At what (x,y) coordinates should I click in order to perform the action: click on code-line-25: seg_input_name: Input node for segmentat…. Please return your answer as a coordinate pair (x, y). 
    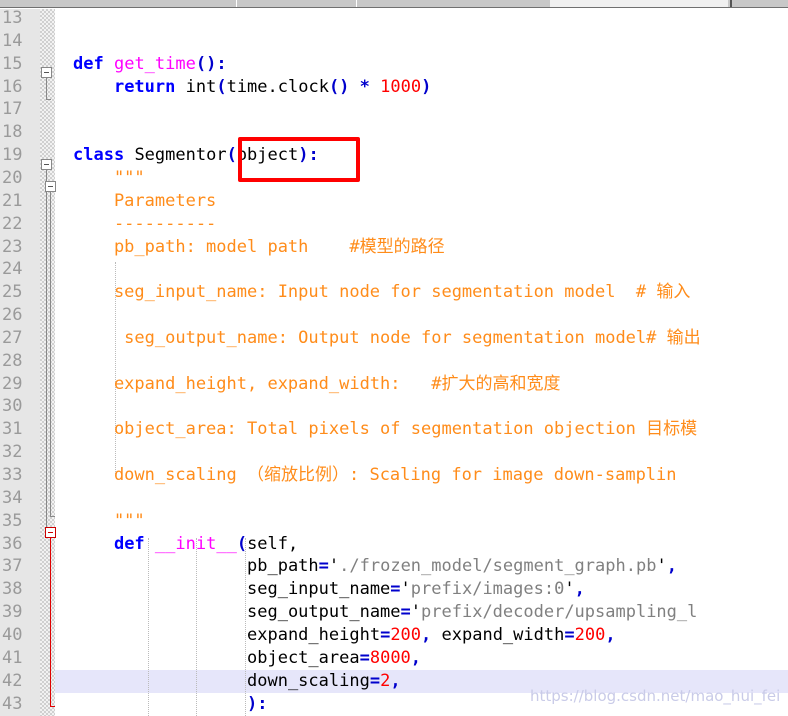
    Looking at the image, I should click on (381, 292).